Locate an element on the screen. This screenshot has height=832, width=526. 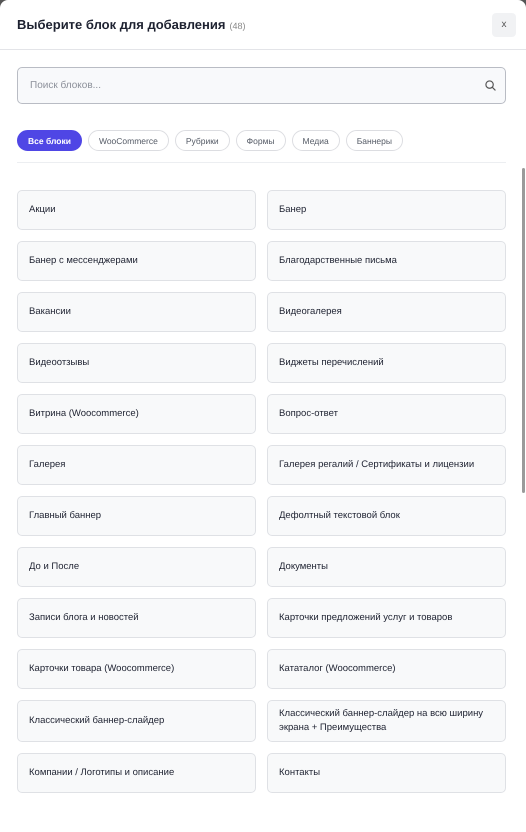
block-card: Карточки товара (Woocommerce) is located at coordinates (136, 669).